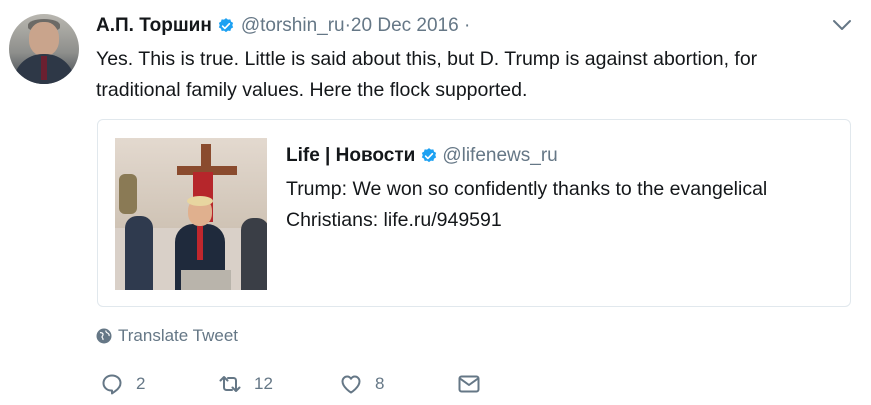 The height and width of the screenshot is (405, 871). I want to click on tweet-date: ·20 Dec 2016 ·, so click(408, 26).